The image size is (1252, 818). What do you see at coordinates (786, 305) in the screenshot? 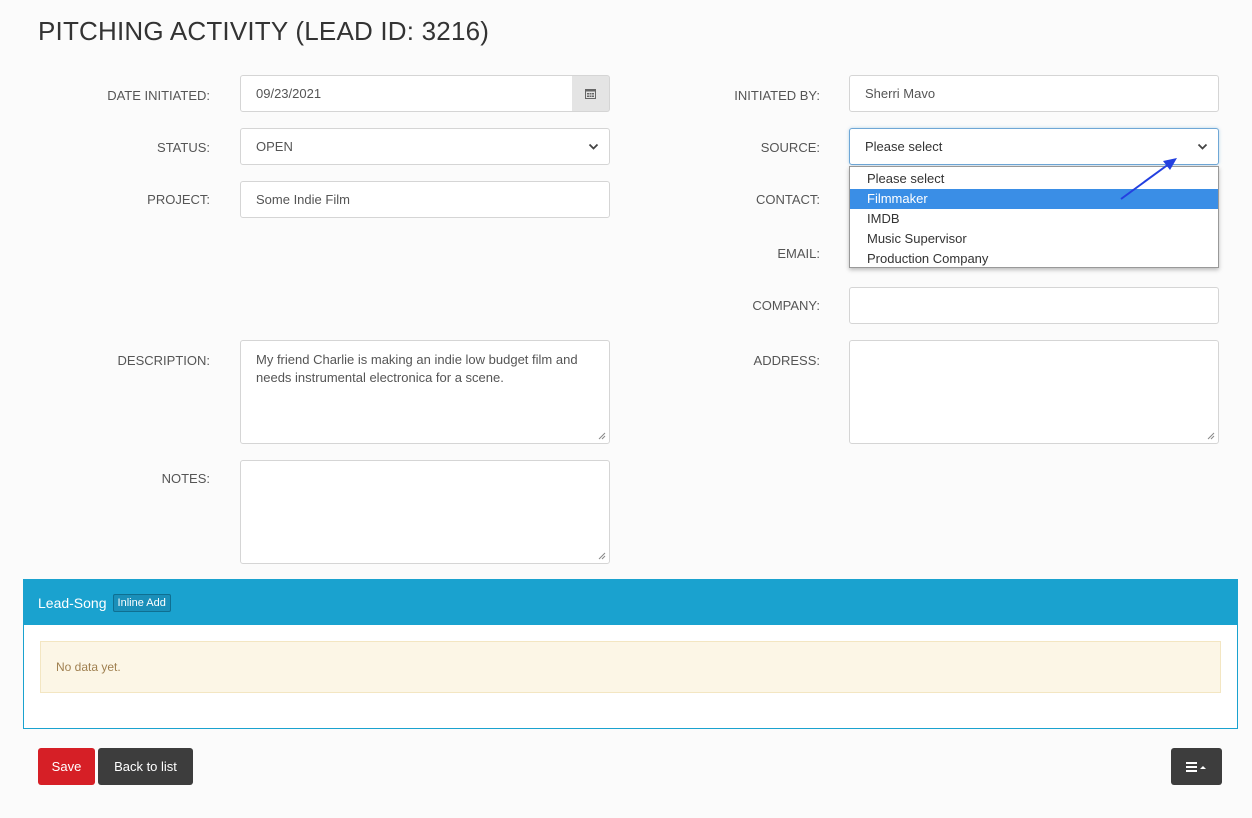
I see `company-label: COMPANY:` at bounding box center [786, 305].